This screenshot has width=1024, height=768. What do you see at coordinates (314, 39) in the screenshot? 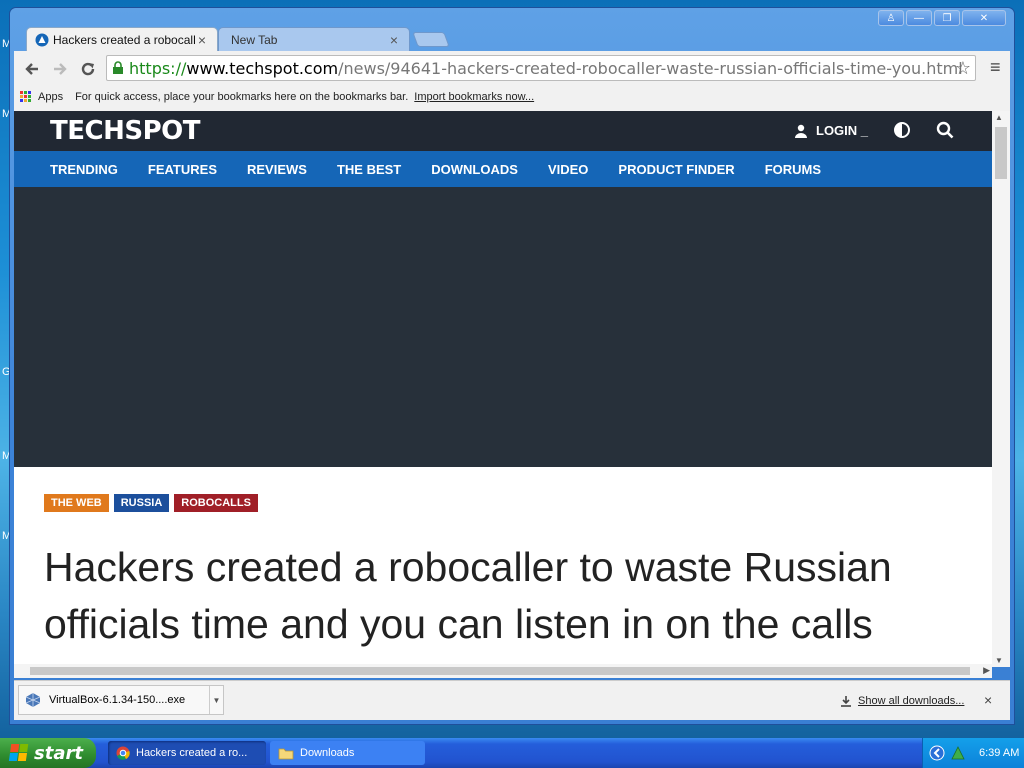
I see `tab-new-tab: New Tab ×` at bounding box center [314, 39].